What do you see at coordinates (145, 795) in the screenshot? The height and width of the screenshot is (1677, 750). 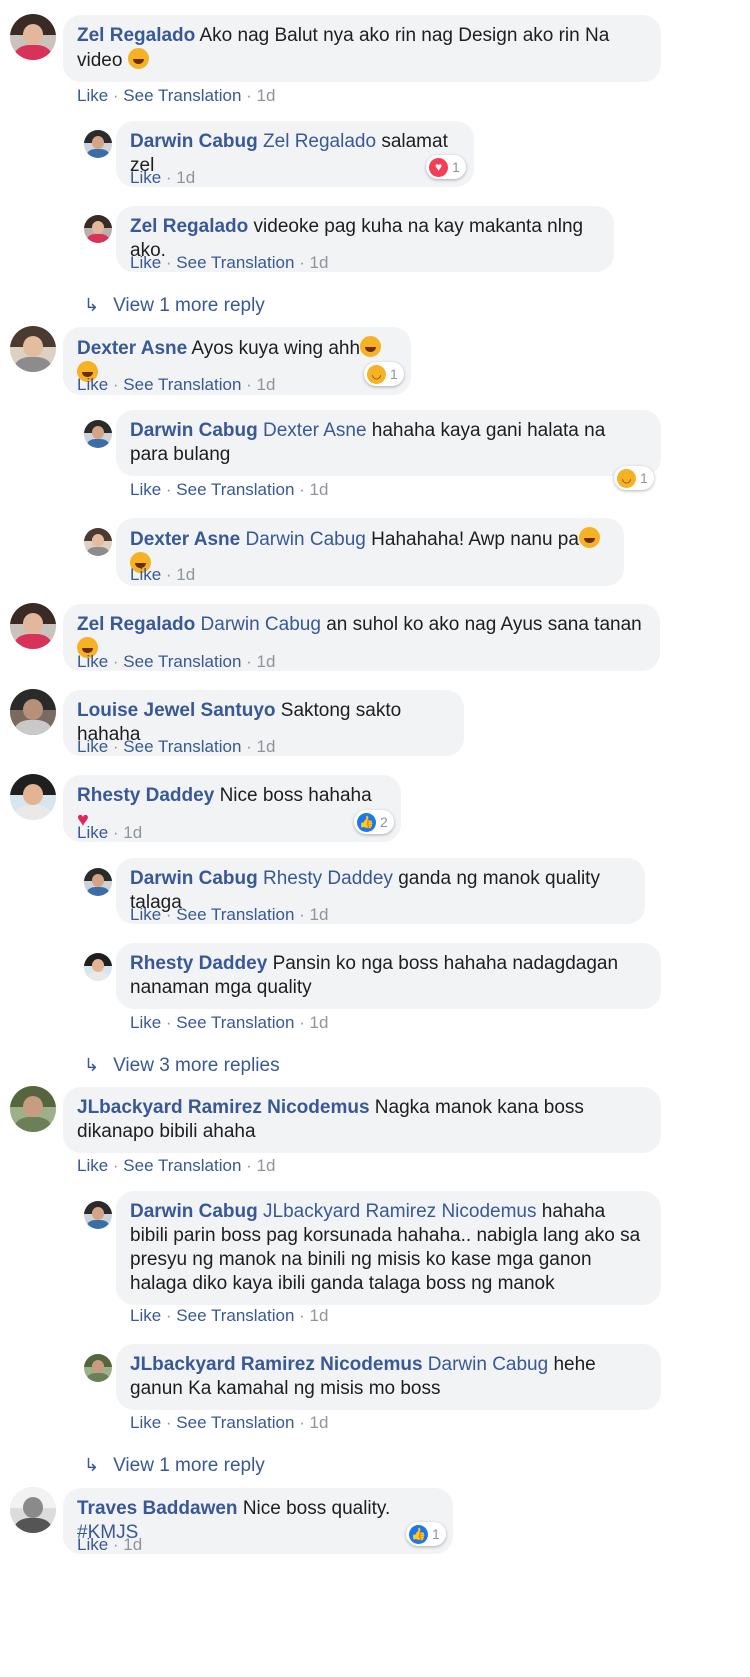 I see `comment-author: Rhesty Daddey` at bounding box center [145, 795].